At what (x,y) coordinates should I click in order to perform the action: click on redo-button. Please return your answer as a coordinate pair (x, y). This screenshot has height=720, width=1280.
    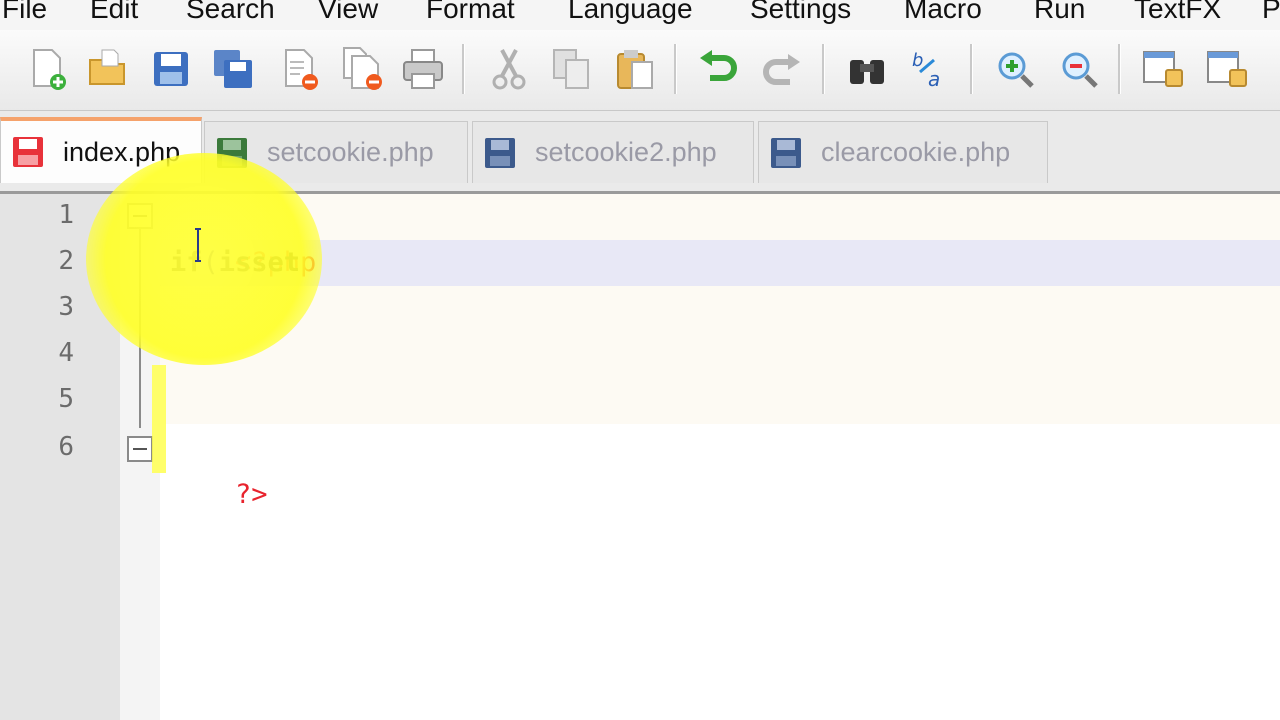
    Looking at the image, I should click on (781, 69).